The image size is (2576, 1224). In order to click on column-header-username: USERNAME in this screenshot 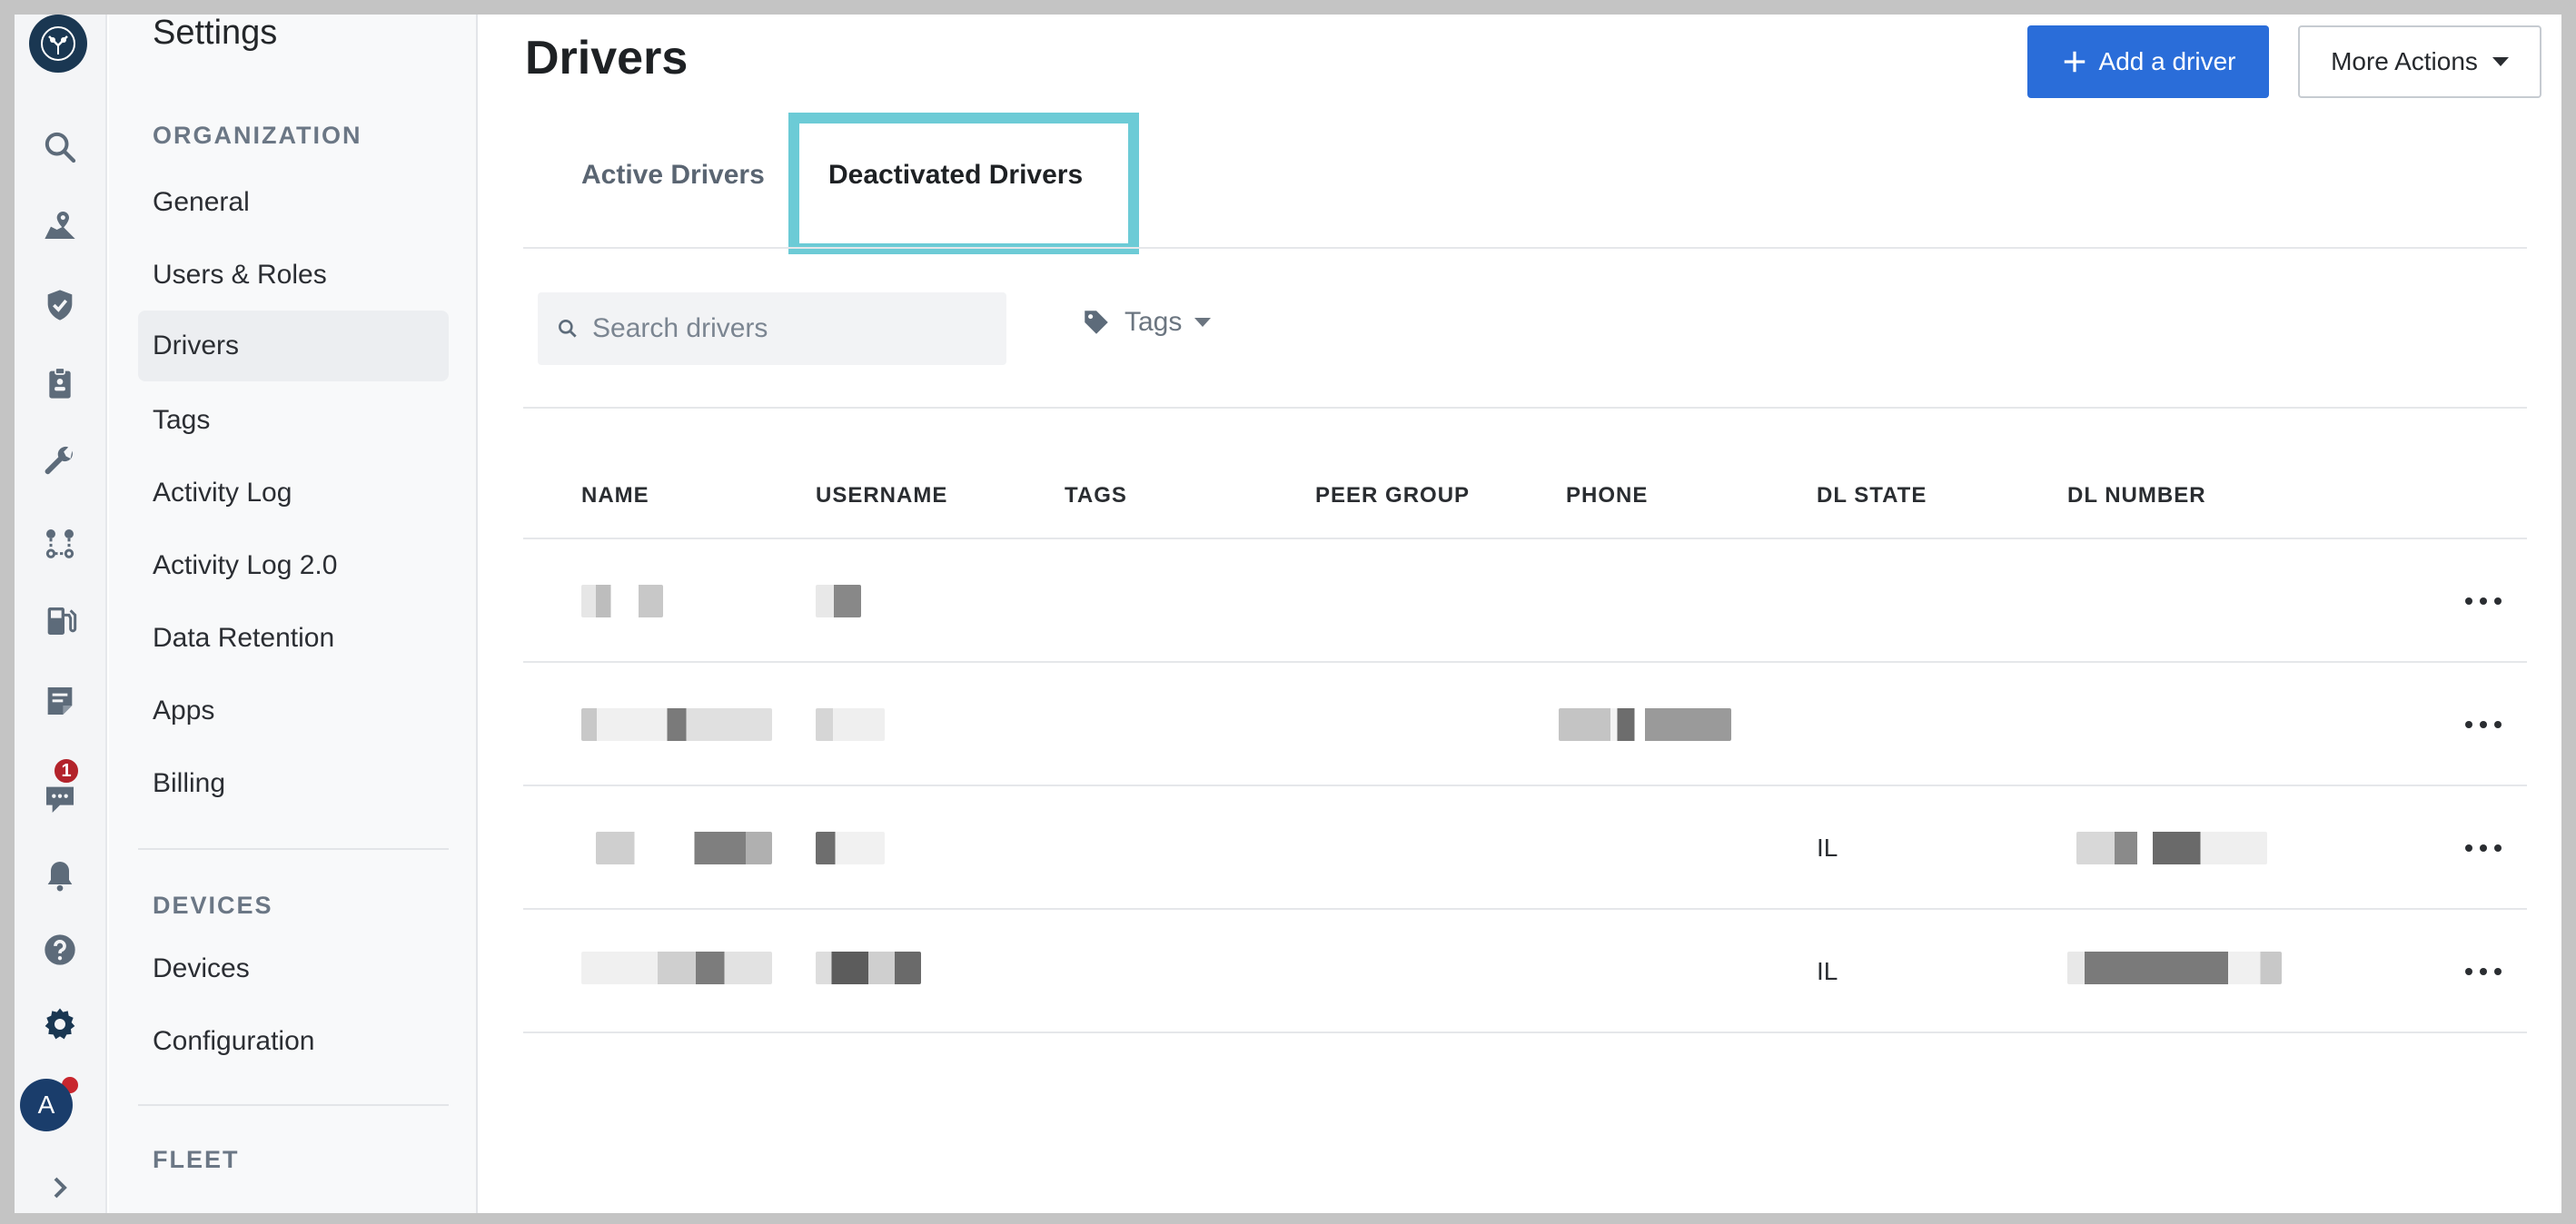, I will do `click(881, 496)`.